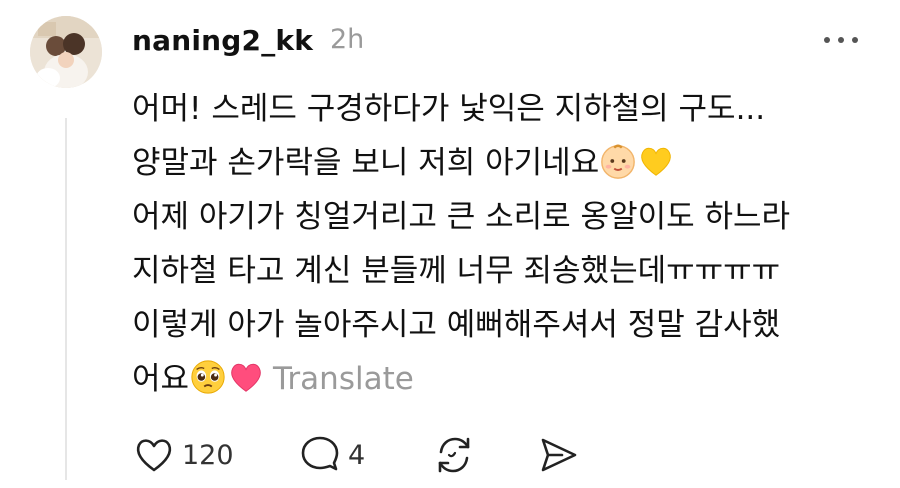 The image size is (900, 488). Describe the element at coordinates (343, 379) in the screenshot. I see `translate-link: Translate` at that location.